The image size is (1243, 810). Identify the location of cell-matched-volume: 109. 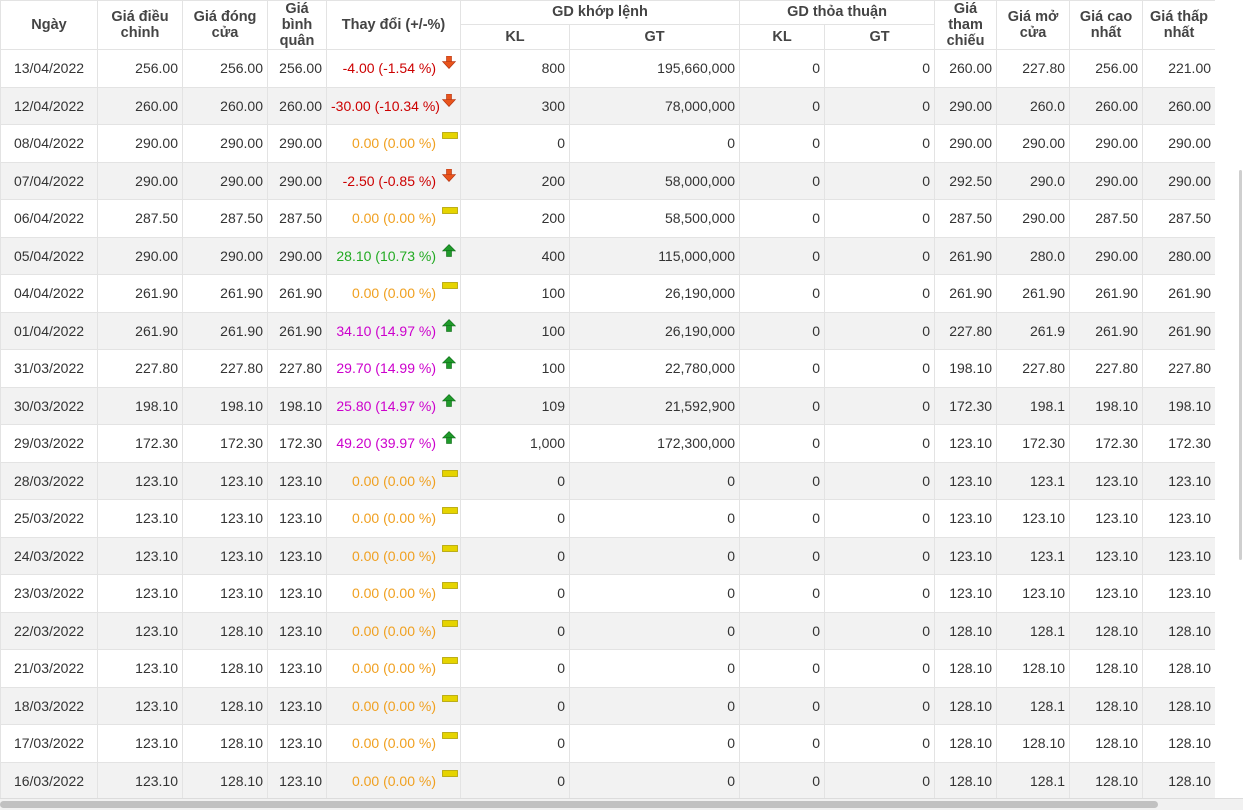
(515, 405).